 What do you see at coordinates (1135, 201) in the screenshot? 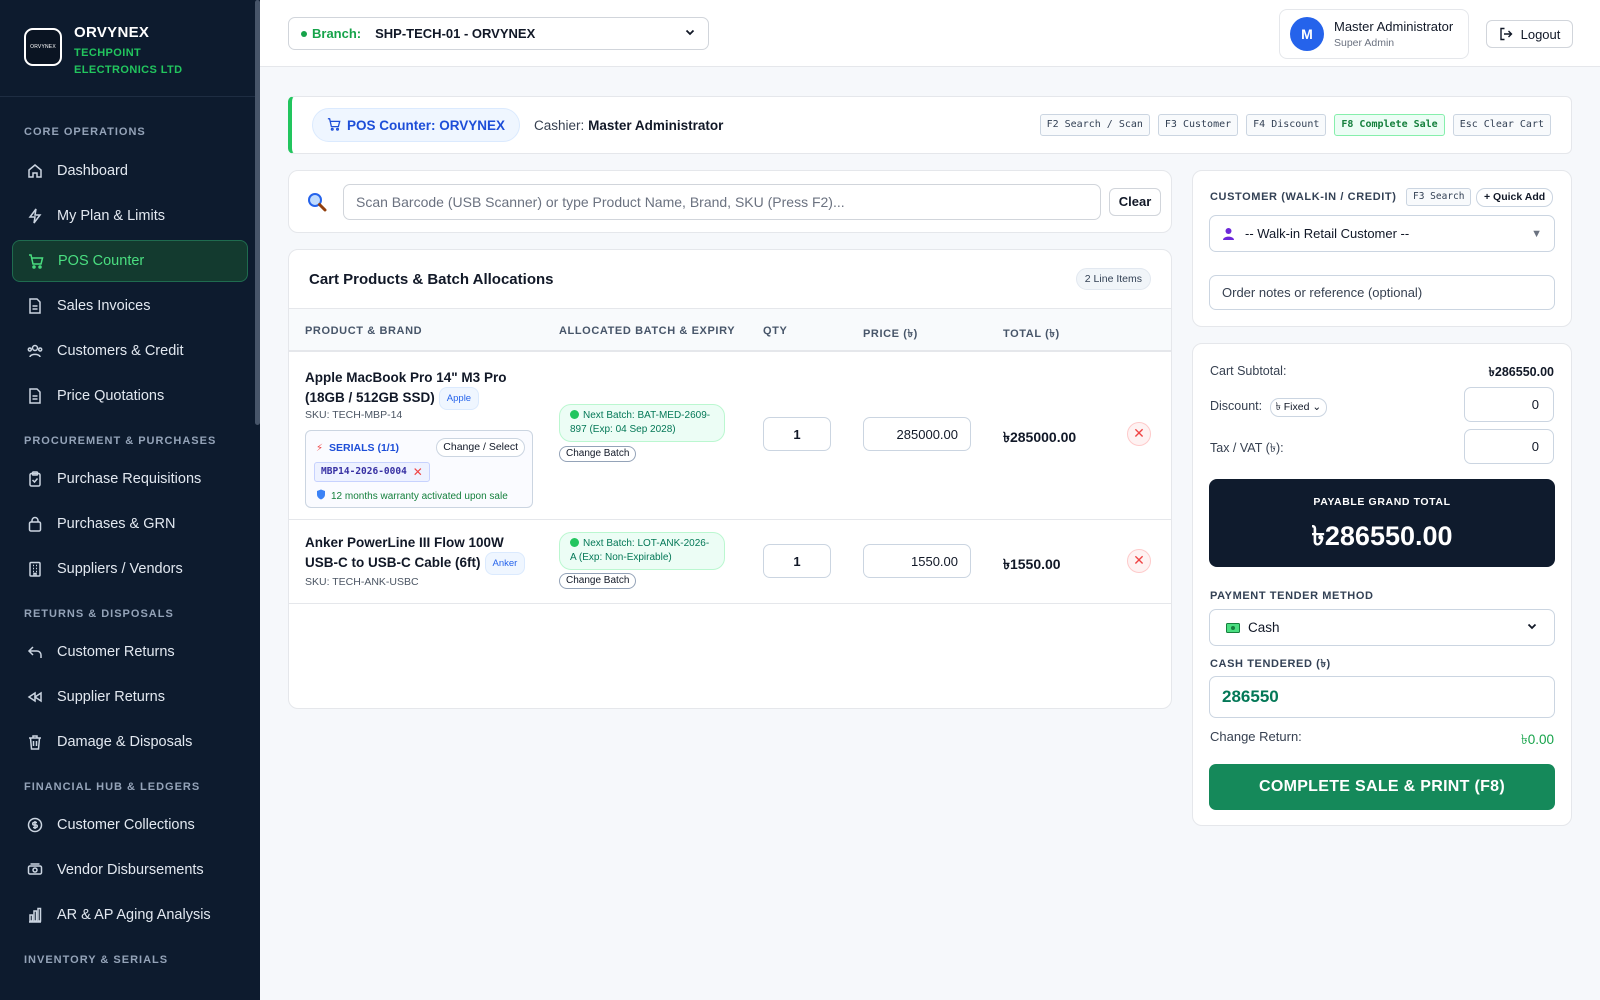
I see `clear-search-button: Clear` at bounding box center [1135, 201].